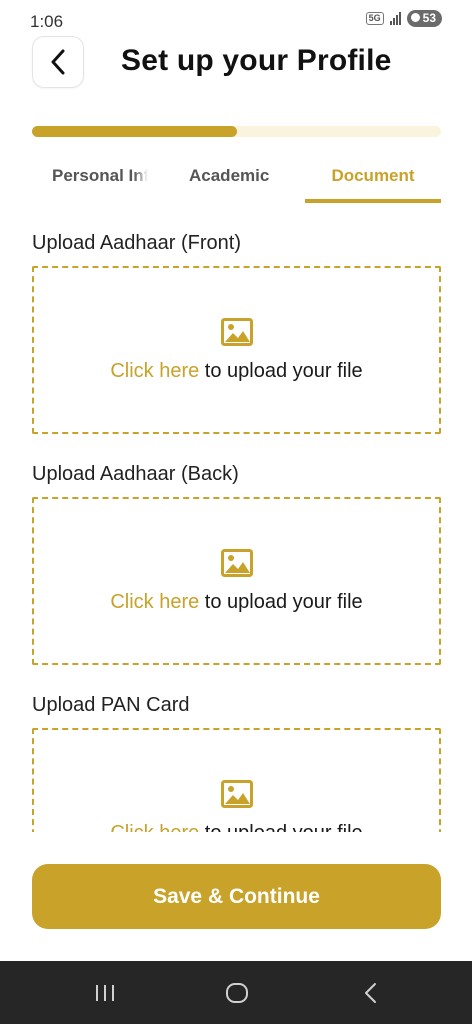 This screenshot has width=472, height=1024. I want to click on page-title: Set up your Profile, so click(256, 60).